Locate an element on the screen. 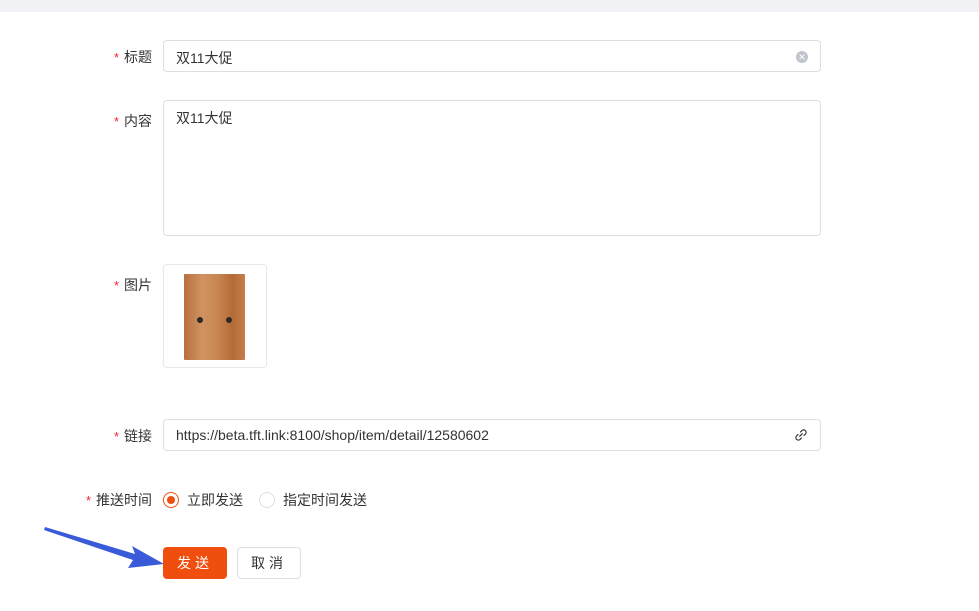 The width and height of the screenshot is (979, 611). content-textarea: 双11大促 is located at coordinates (492, 168).